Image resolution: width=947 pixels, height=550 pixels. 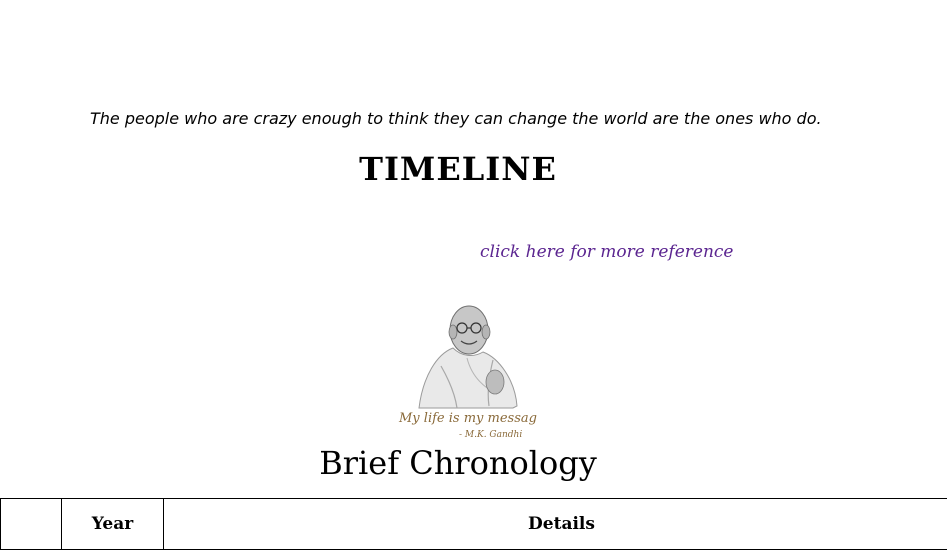 What do you see at coordinates (606, 252) in the screenshot?
I see `more-reference-link: click here for more reference` at bounding box center [606, 252].